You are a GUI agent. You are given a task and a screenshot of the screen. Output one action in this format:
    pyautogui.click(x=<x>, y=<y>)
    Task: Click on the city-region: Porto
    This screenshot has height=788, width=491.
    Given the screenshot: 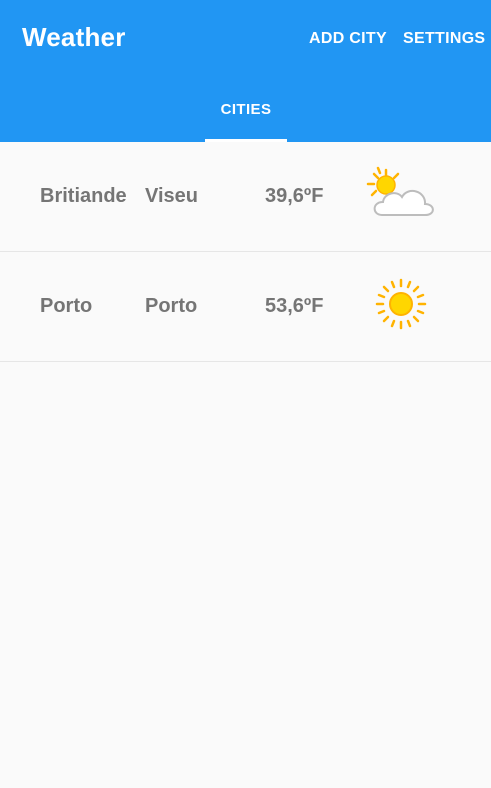 What is the action you would take?
    pyautogui.click(x=171, y=306)
    